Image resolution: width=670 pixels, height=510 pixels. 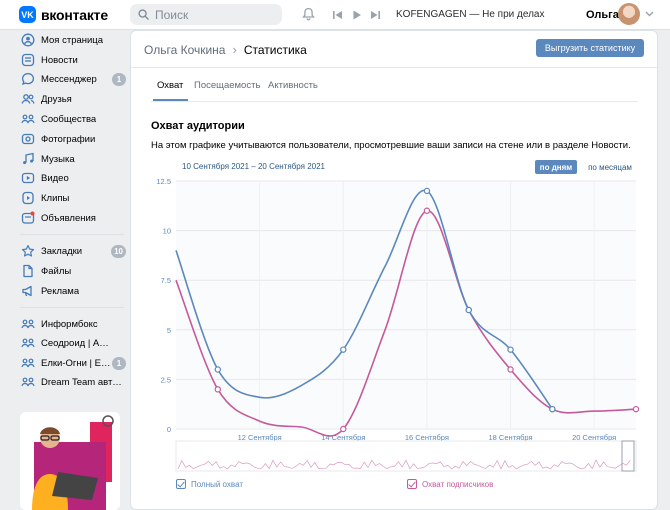 I want to click on sidebar-item-label: Закладки, so click(x=62, y=251).